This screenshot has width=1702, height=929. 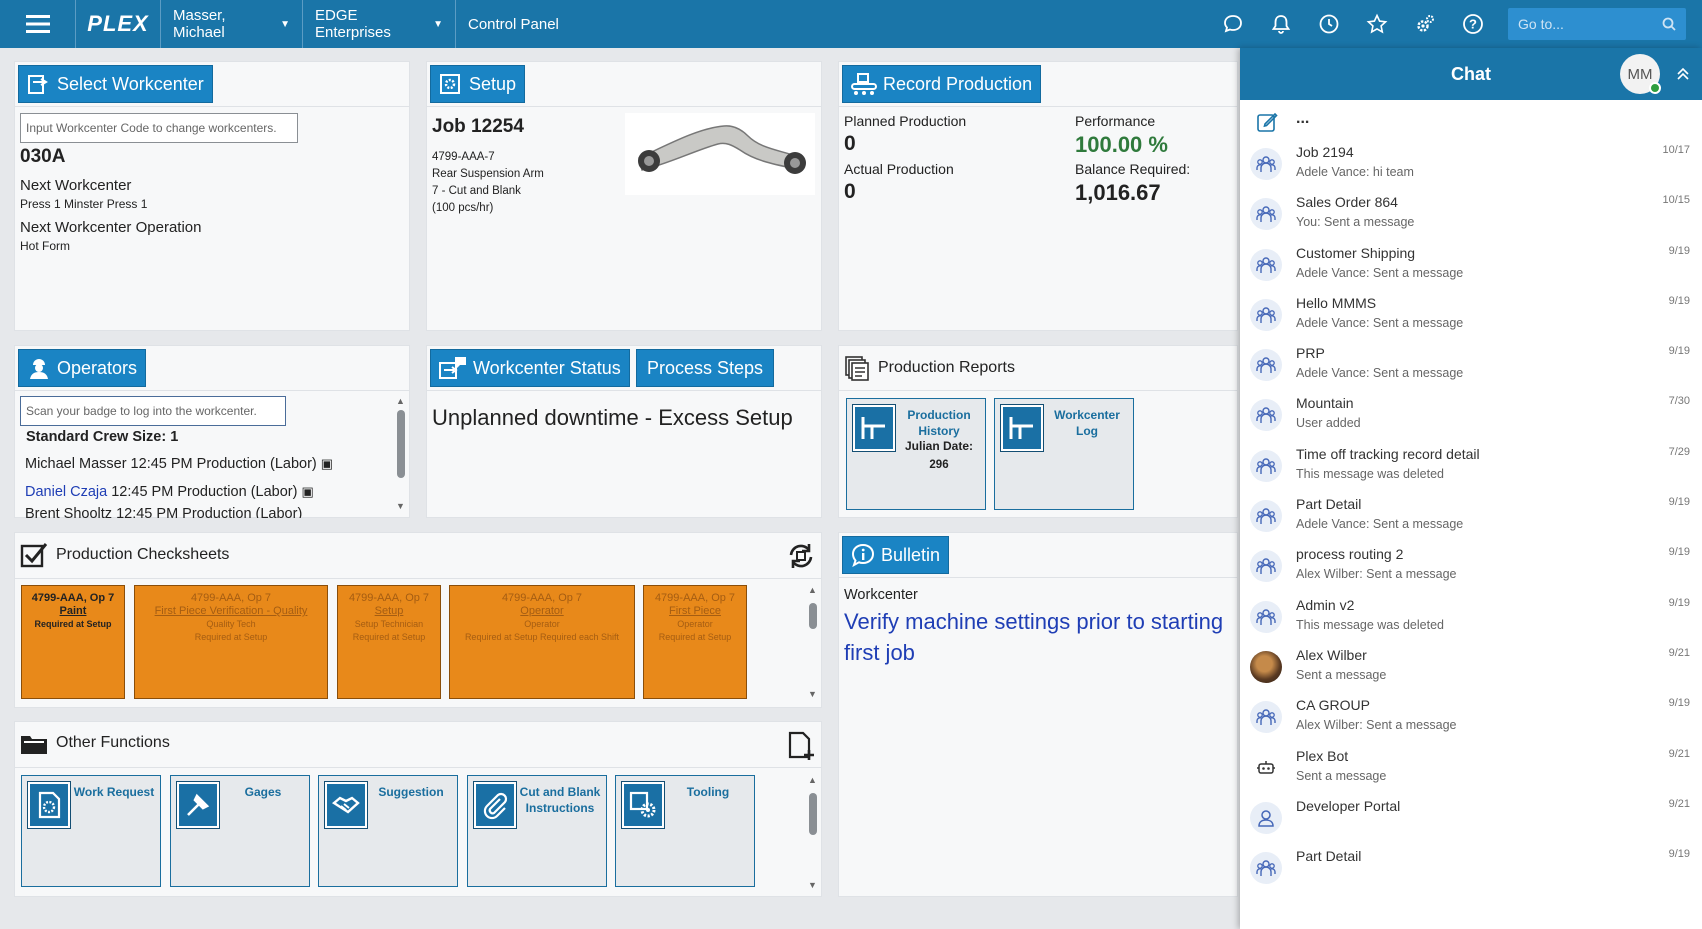 I want to click on gages-tile: Gages, so click(x=240, y=831).